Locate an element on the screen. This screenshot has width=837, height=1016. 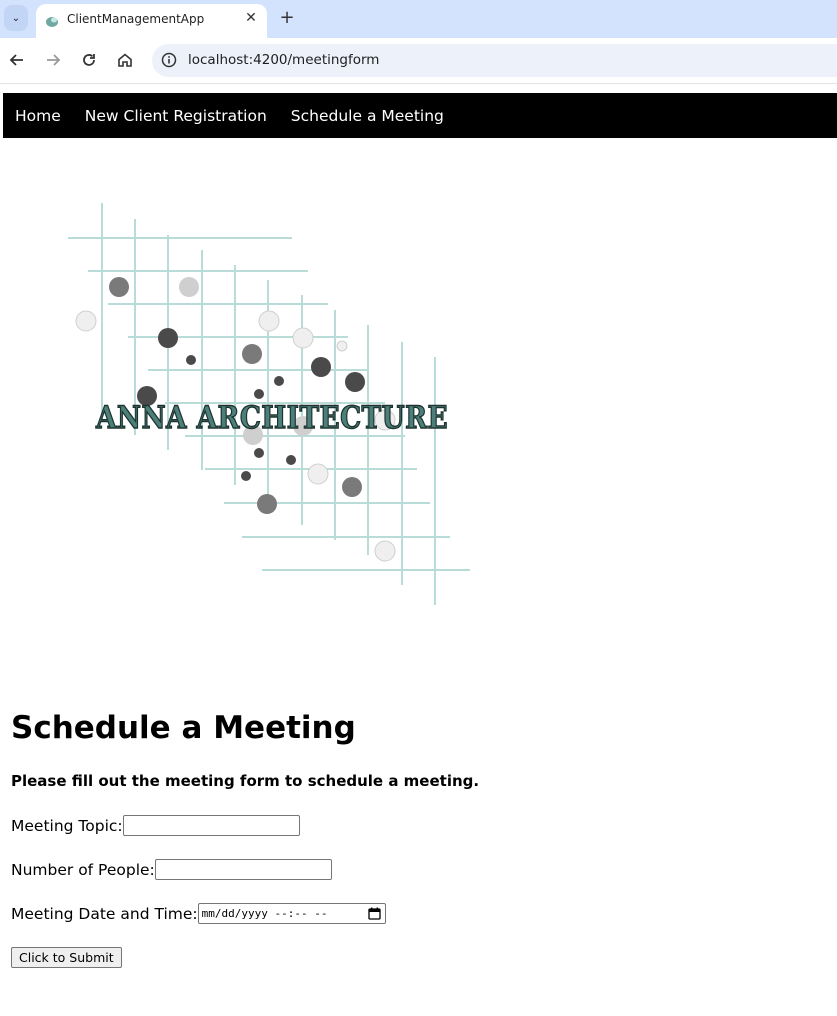
browser-toolbar: localhost:4200/meetingform is located at coordinates (418, 61).